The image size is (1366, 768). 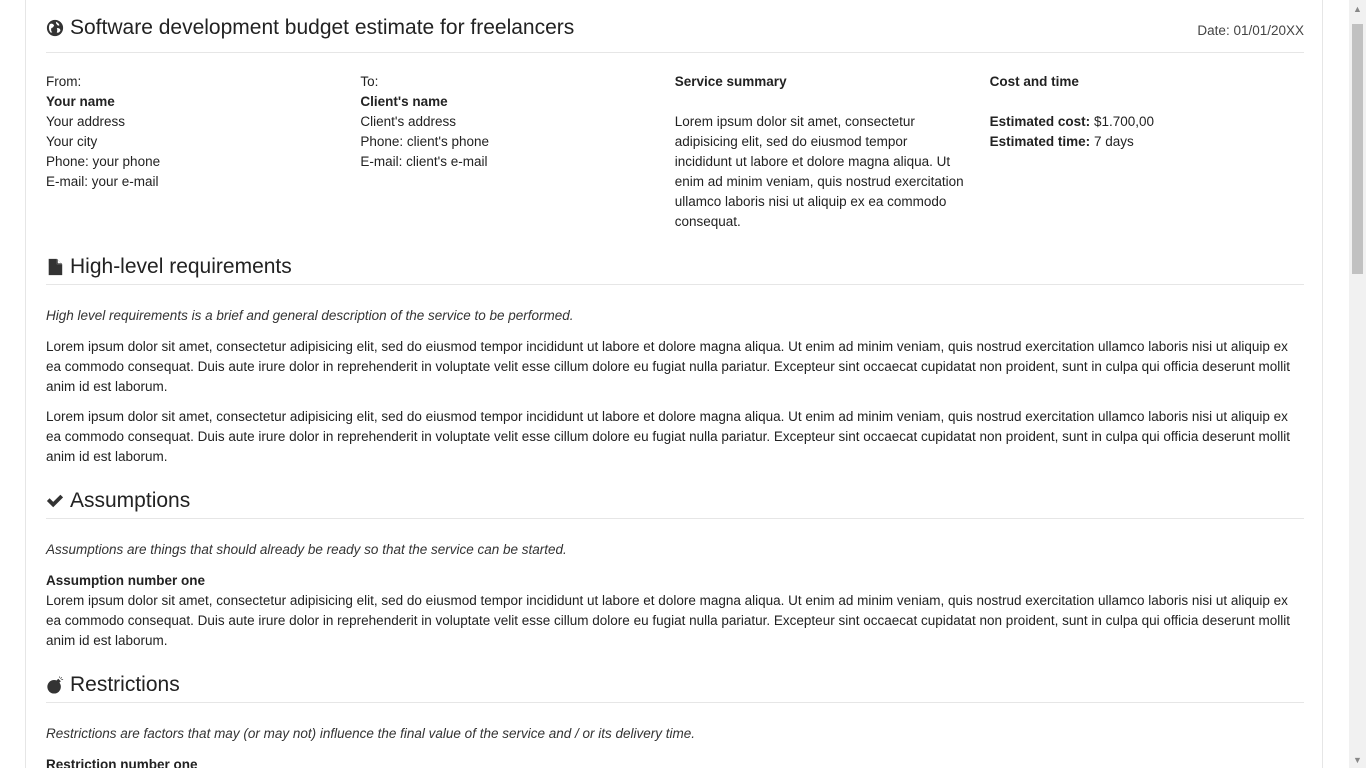 What do you see at coordinates (1034, 81) in the screenshot?
I see `cost-heading: Cost and time` at bounding box center [1034, 81].